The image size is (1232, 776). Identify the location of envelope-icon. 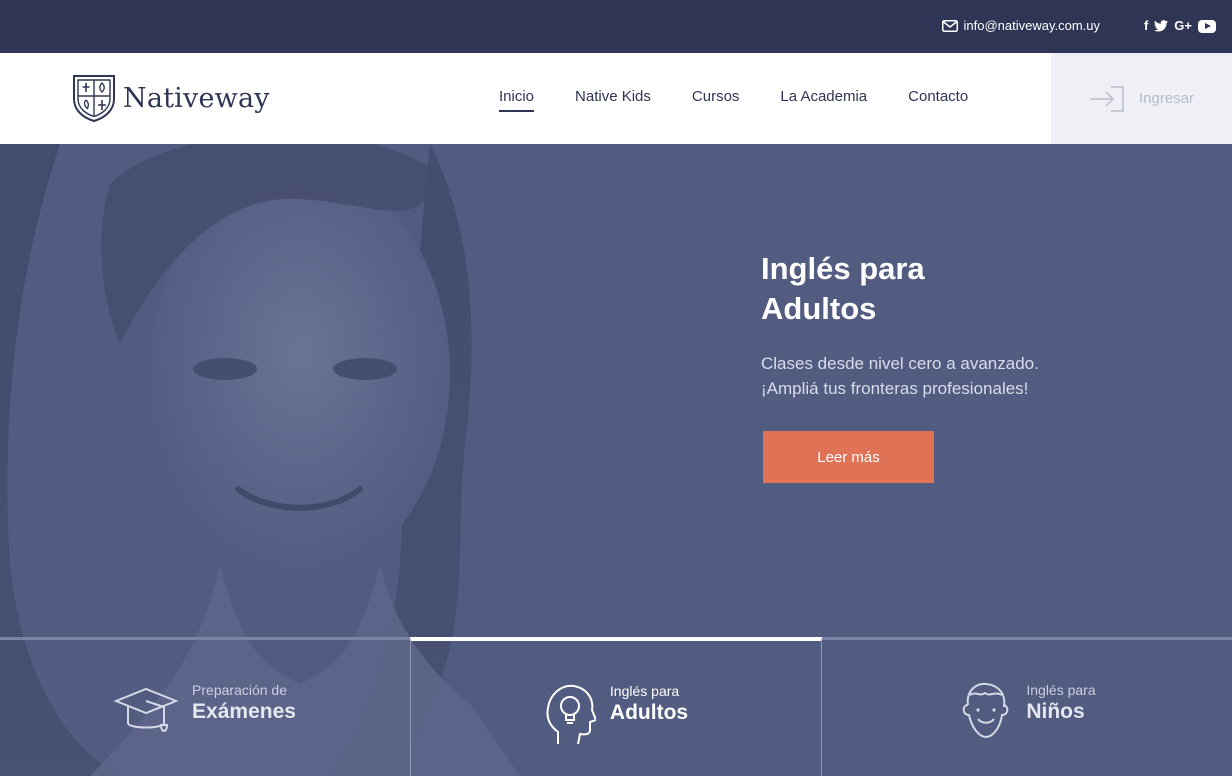
(950, 25).